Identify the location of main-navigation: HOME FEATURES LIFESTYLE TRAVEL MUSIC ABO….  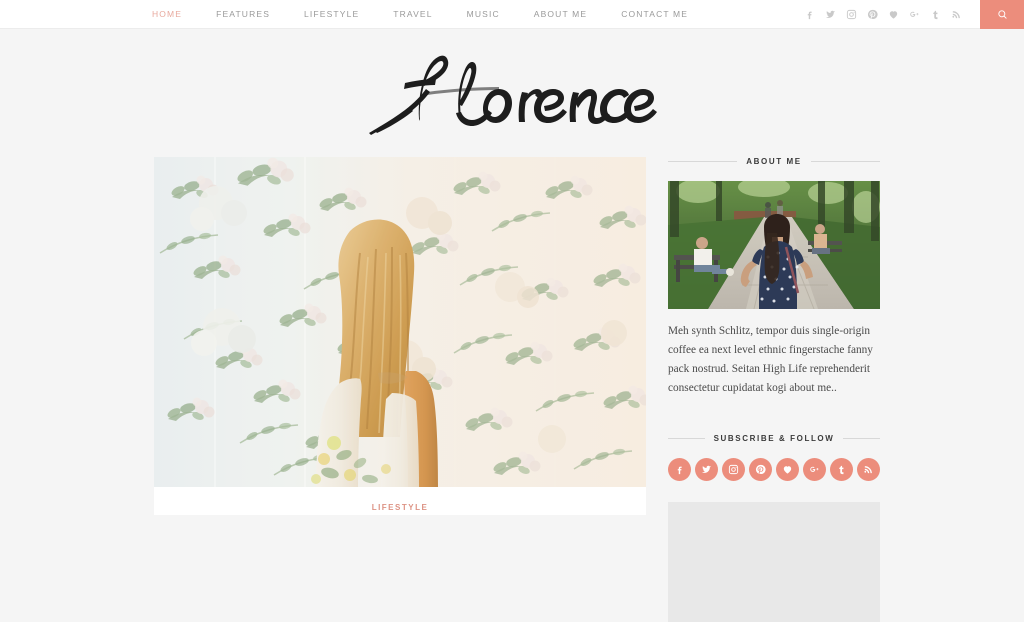
(437, 14).